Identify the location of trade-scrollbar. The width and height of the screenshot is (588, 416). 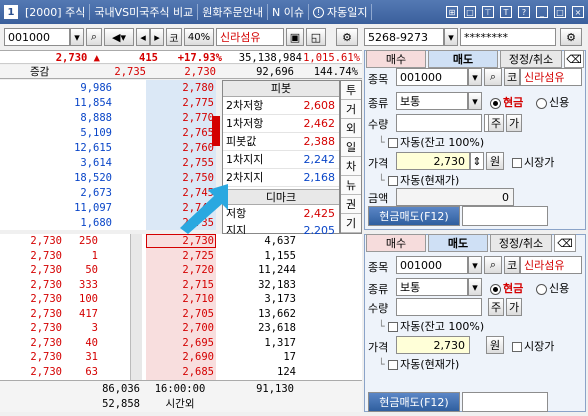
(136, 307).